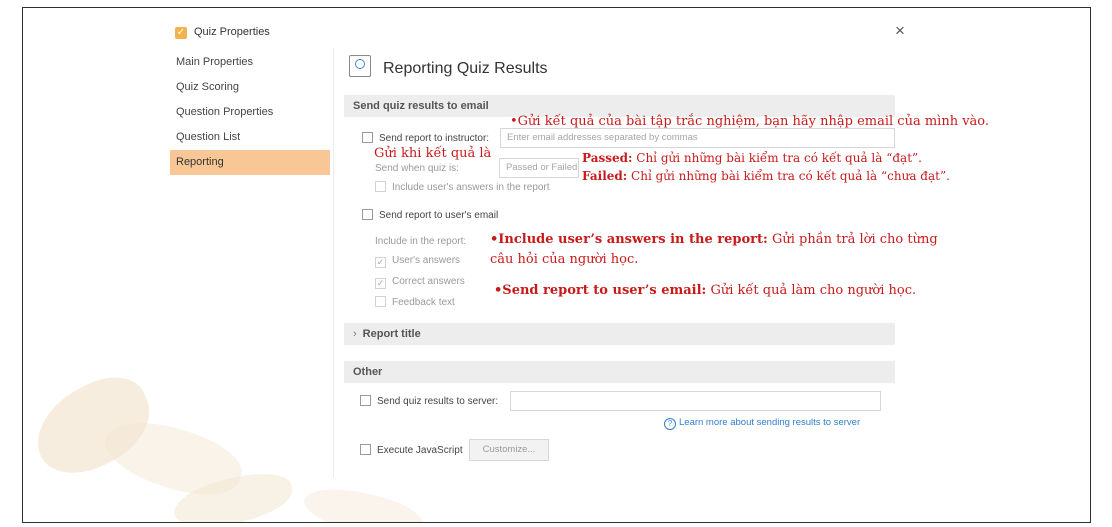 The height and width of the screenshot is (527, 1112). Describe the element at coordinates (360, 66) in the screenshot. I see `envelope-icon` at that location.